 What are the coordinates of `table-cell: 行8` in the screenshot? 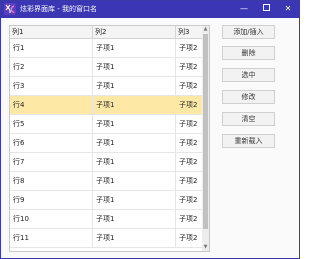 It's located at (51, 181).